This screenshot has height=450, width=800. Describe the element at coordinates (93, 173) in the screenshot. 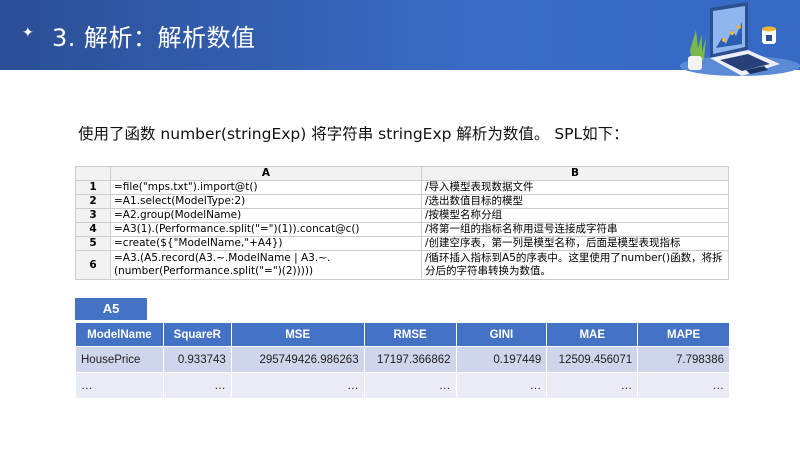

I see `corner-cell` at that location.